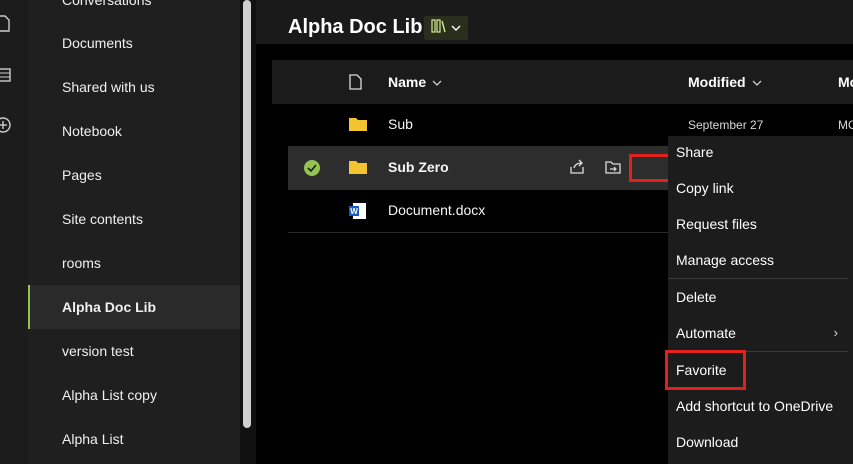  What do you see at coordinates (436, 210) in the screenshot?
I see `row-name: Document.docx` at bounding box center [436, 210].